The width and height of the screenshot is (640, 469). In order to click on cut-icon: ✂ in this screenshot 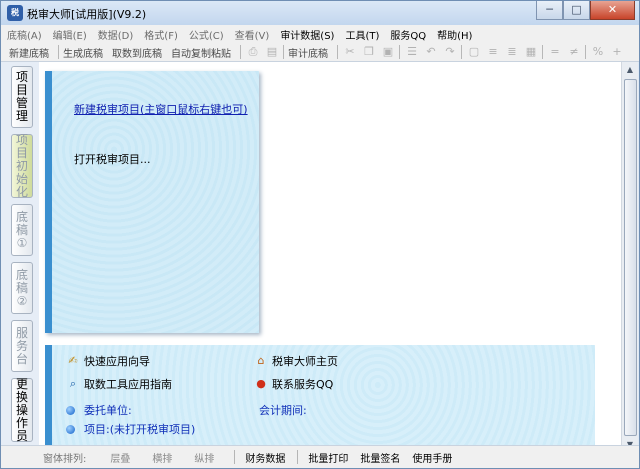, I will do `click(350, 52)`.